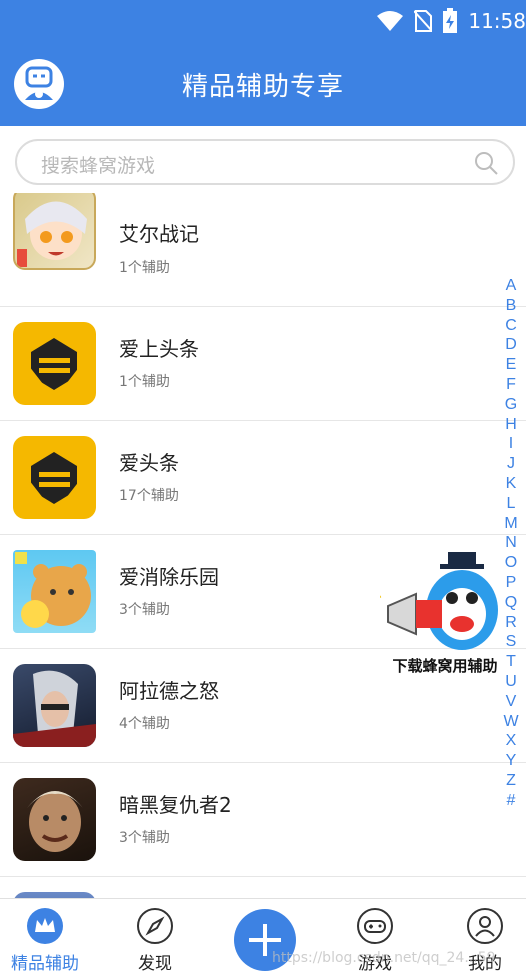 This screenshot has height=980, width=526. Describe the element at coordinates (155, 964) in the screenshot. I see `tab-label: 发现` at that location.